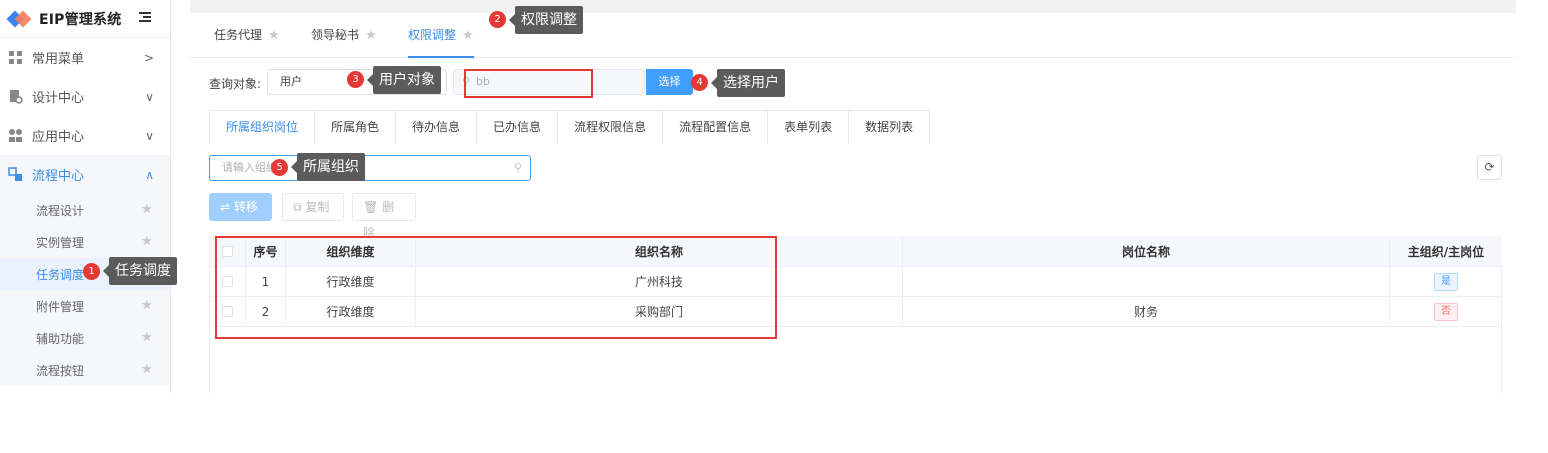 This screenshot has height=453, width=1548. I want to click on menu-item-common: 常用菜单 >, so click(85, 57).